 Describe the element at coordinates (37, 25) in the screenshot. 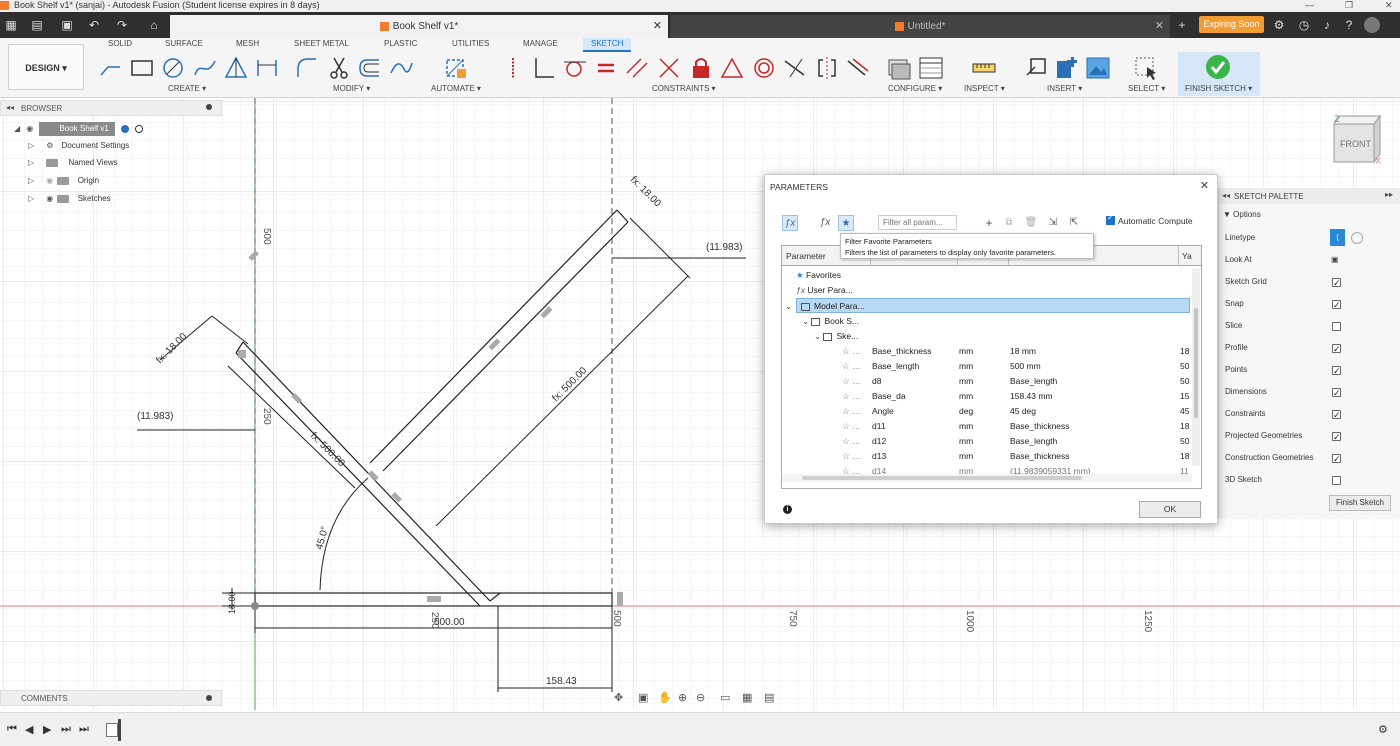

I see `file-menu-icon: ▤` at that location.